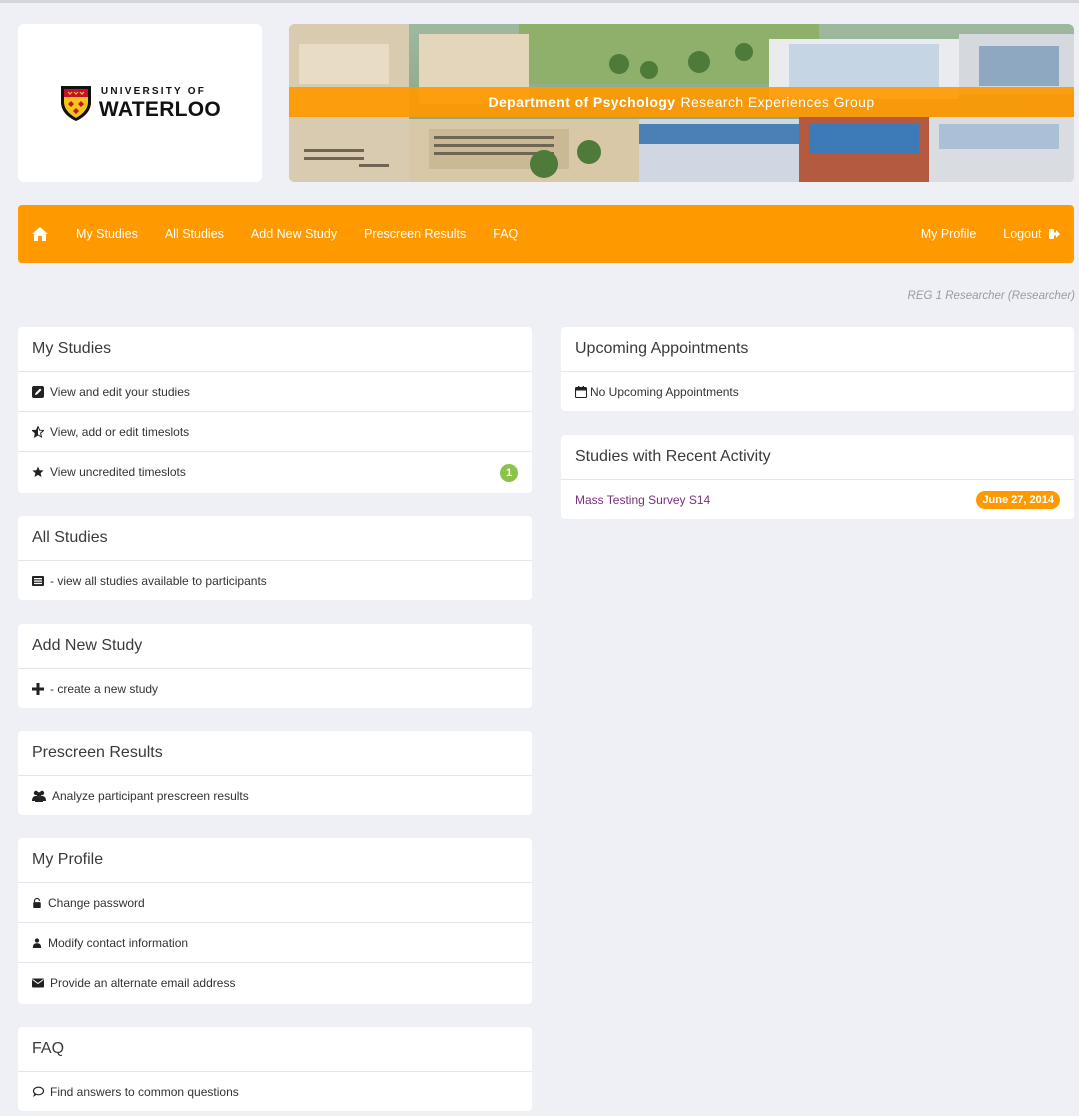 The image size is (1079, 1116). What do you see at coordinates (642, 500) in the screenshot?
I see `recent-study-link: Mass Testing Survey S14` at bounding box center [642, 500].